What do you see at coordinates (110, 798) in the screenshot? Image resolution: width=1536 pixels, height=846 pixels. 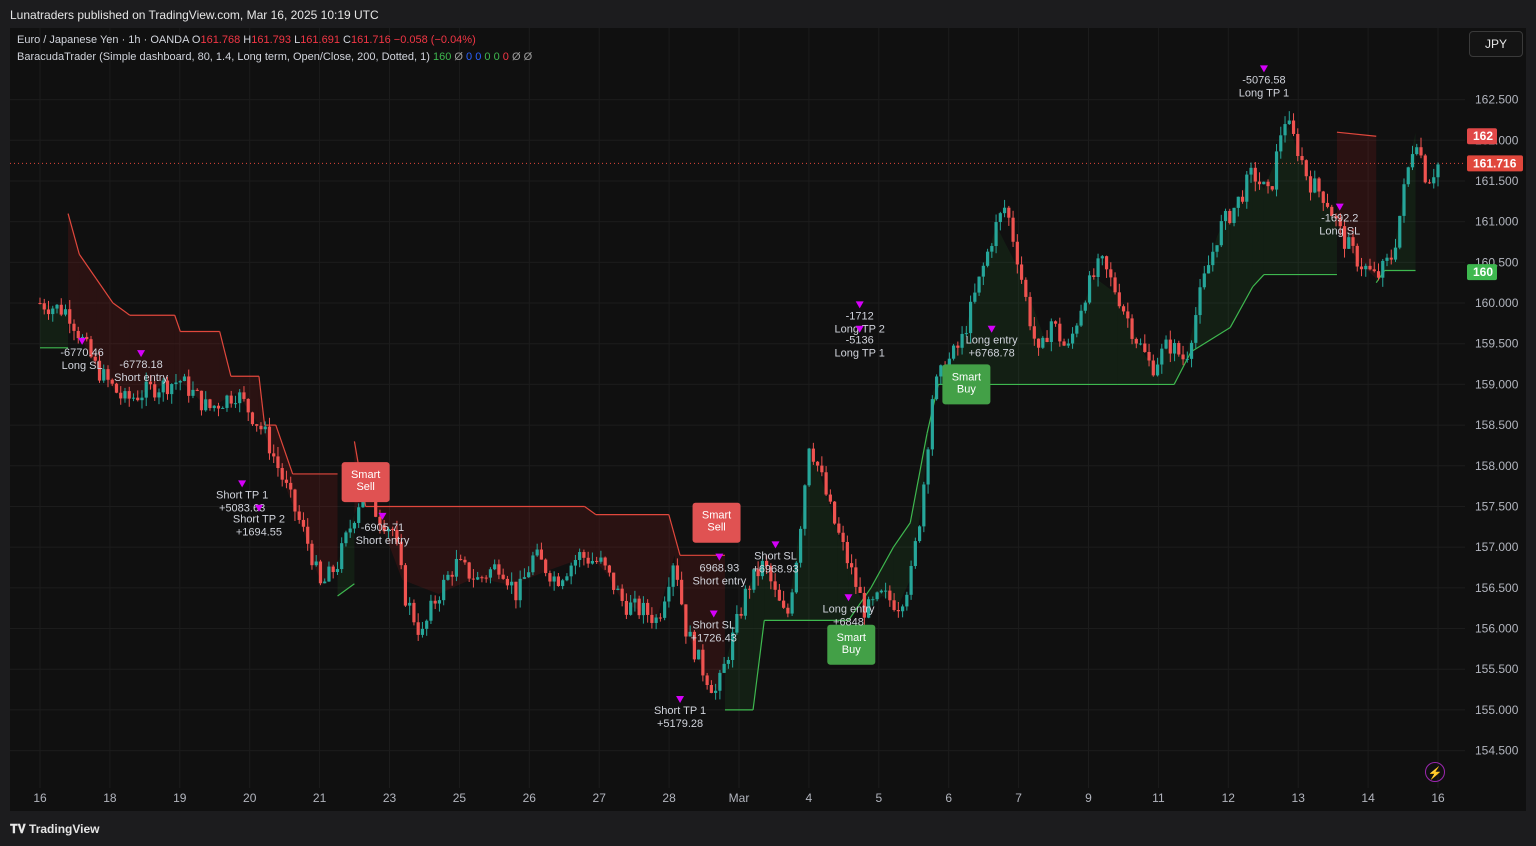 I see `x-tick-label: 18` at bounding box center [110, 798].